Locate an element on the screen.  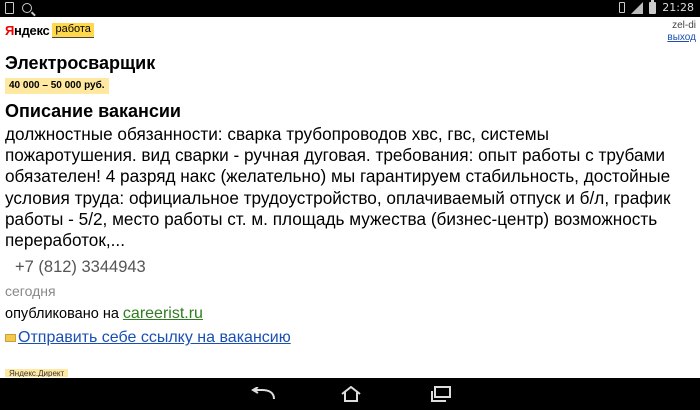
send-link-row: Отправить себе ссылку на вакансию is located at coordinates (350, 338).